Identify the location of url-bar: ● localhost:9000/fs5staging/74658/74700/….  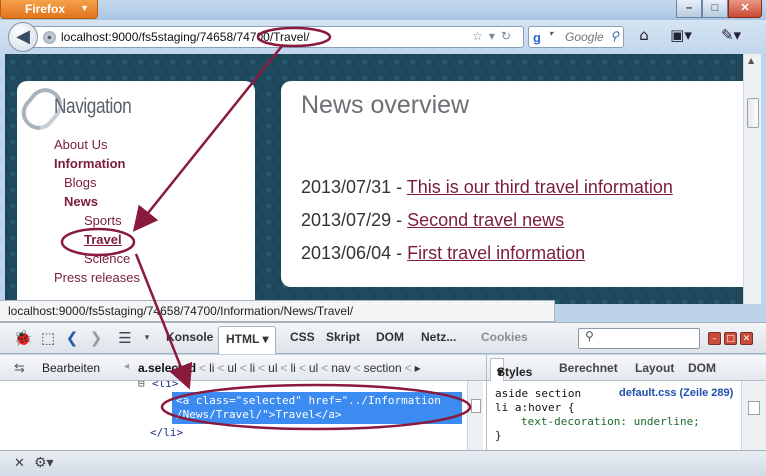
(277, 37).